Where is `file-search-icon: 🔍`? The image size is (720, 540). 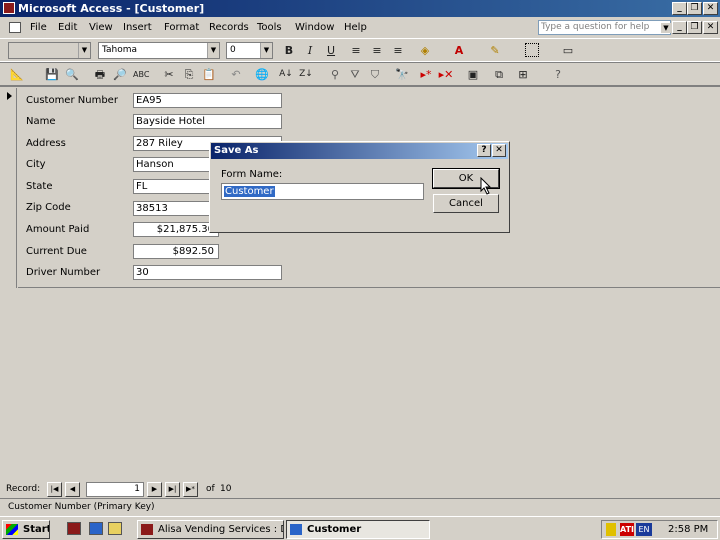 file-search-icon: 🔍 is located at coordinates (72, 74).